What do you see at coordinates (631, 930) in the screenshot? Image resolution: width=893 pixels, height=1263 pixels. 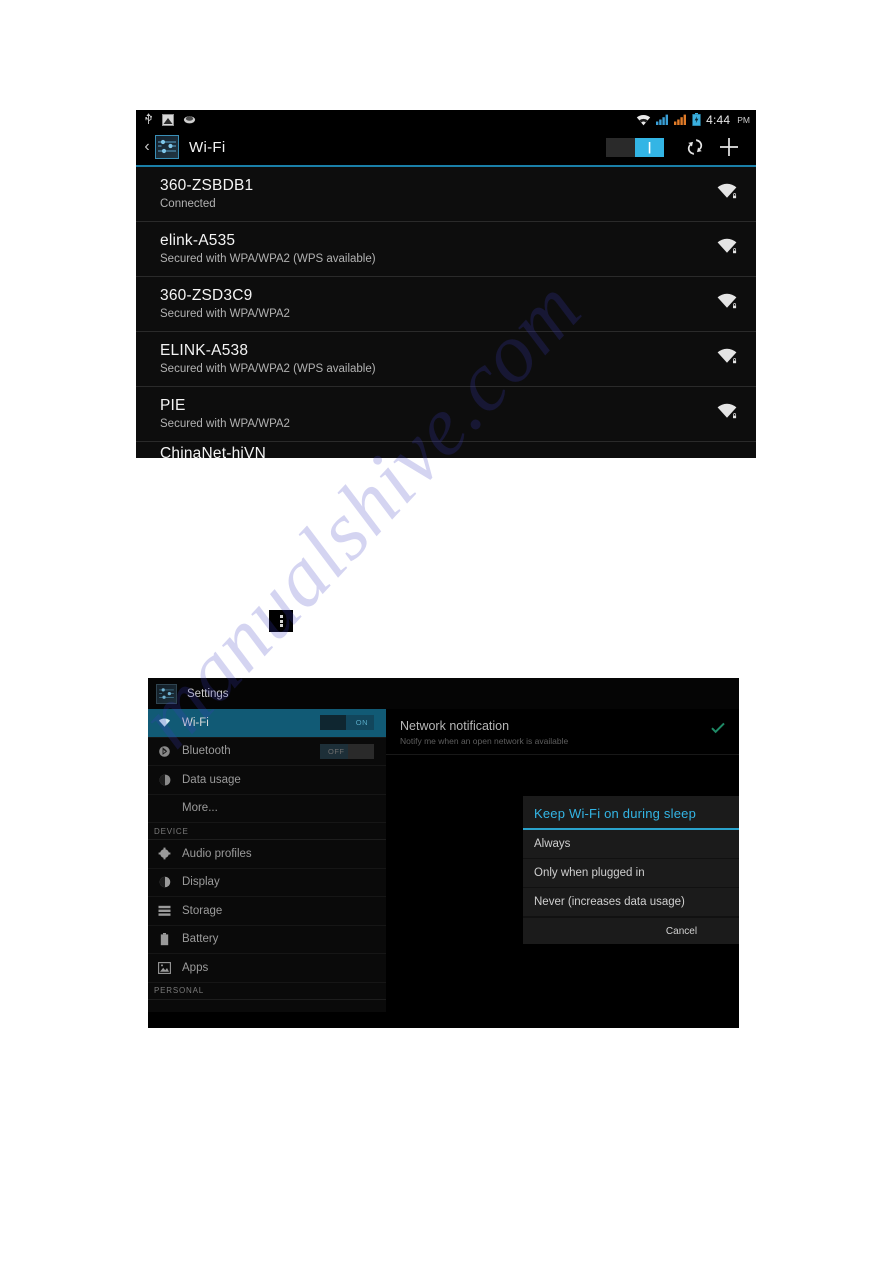 I see `dialog-cancel-button: Cancel` at bounding box center [631, 930].